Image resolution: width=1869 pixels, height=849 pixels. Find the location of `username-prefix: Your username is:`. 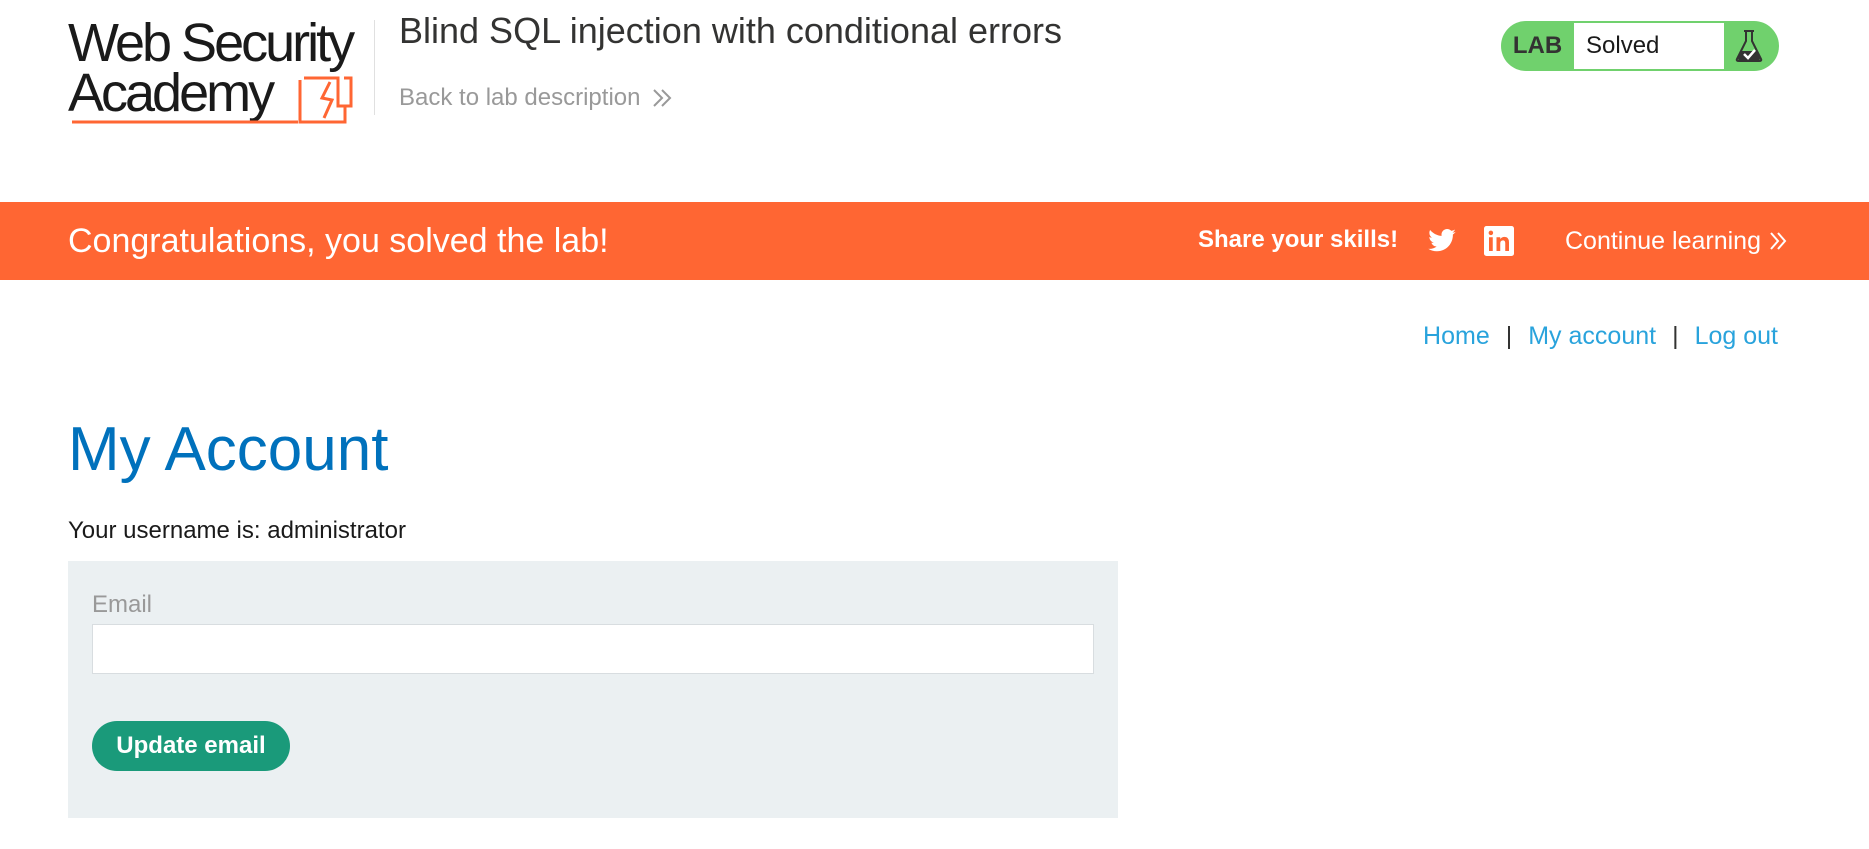

username-prefix: Your username is: is located at coordinates (168, 530).